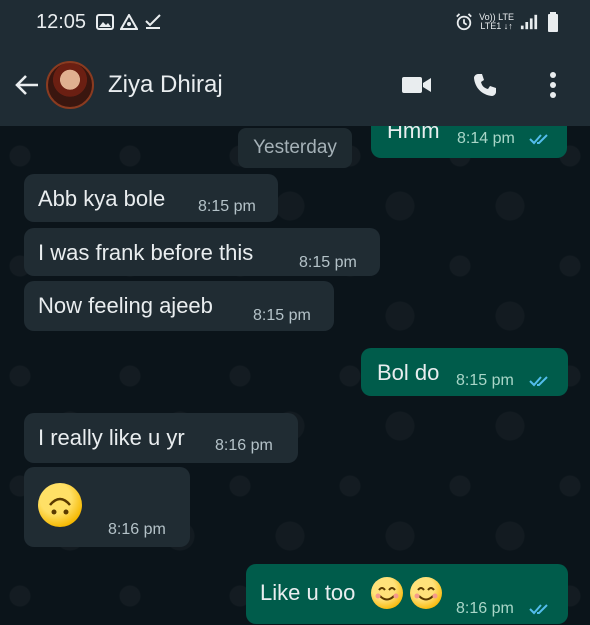 The image size is (590, 625). I want to click on video-camera-icon, so click(416, 85).